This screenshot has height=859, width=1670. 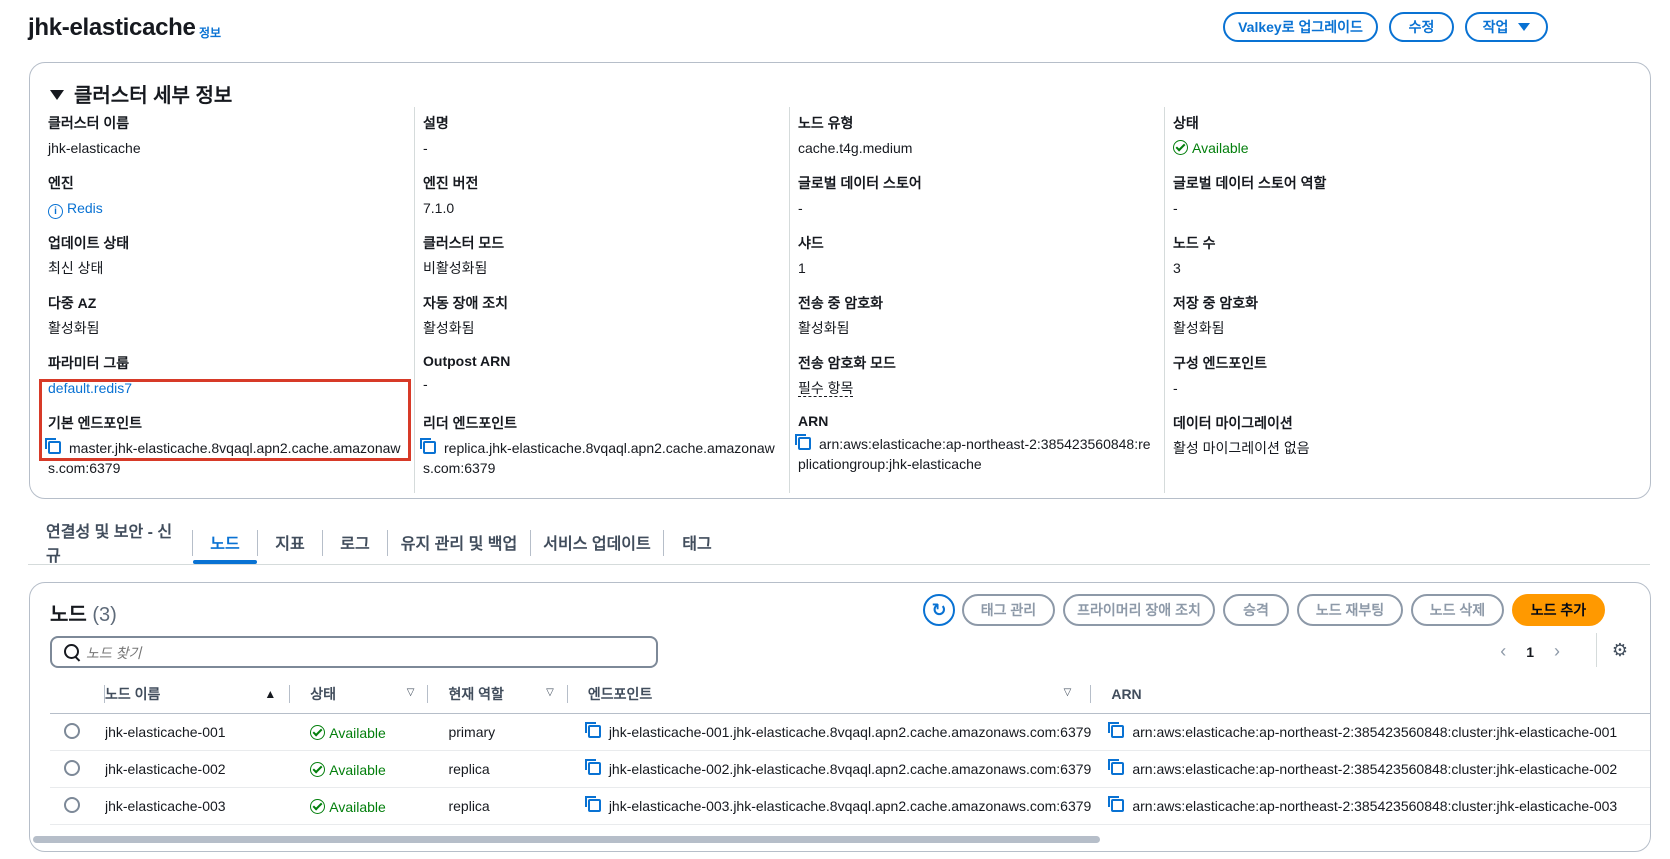 I want to click on search-icon, so click(x=71, y=651).